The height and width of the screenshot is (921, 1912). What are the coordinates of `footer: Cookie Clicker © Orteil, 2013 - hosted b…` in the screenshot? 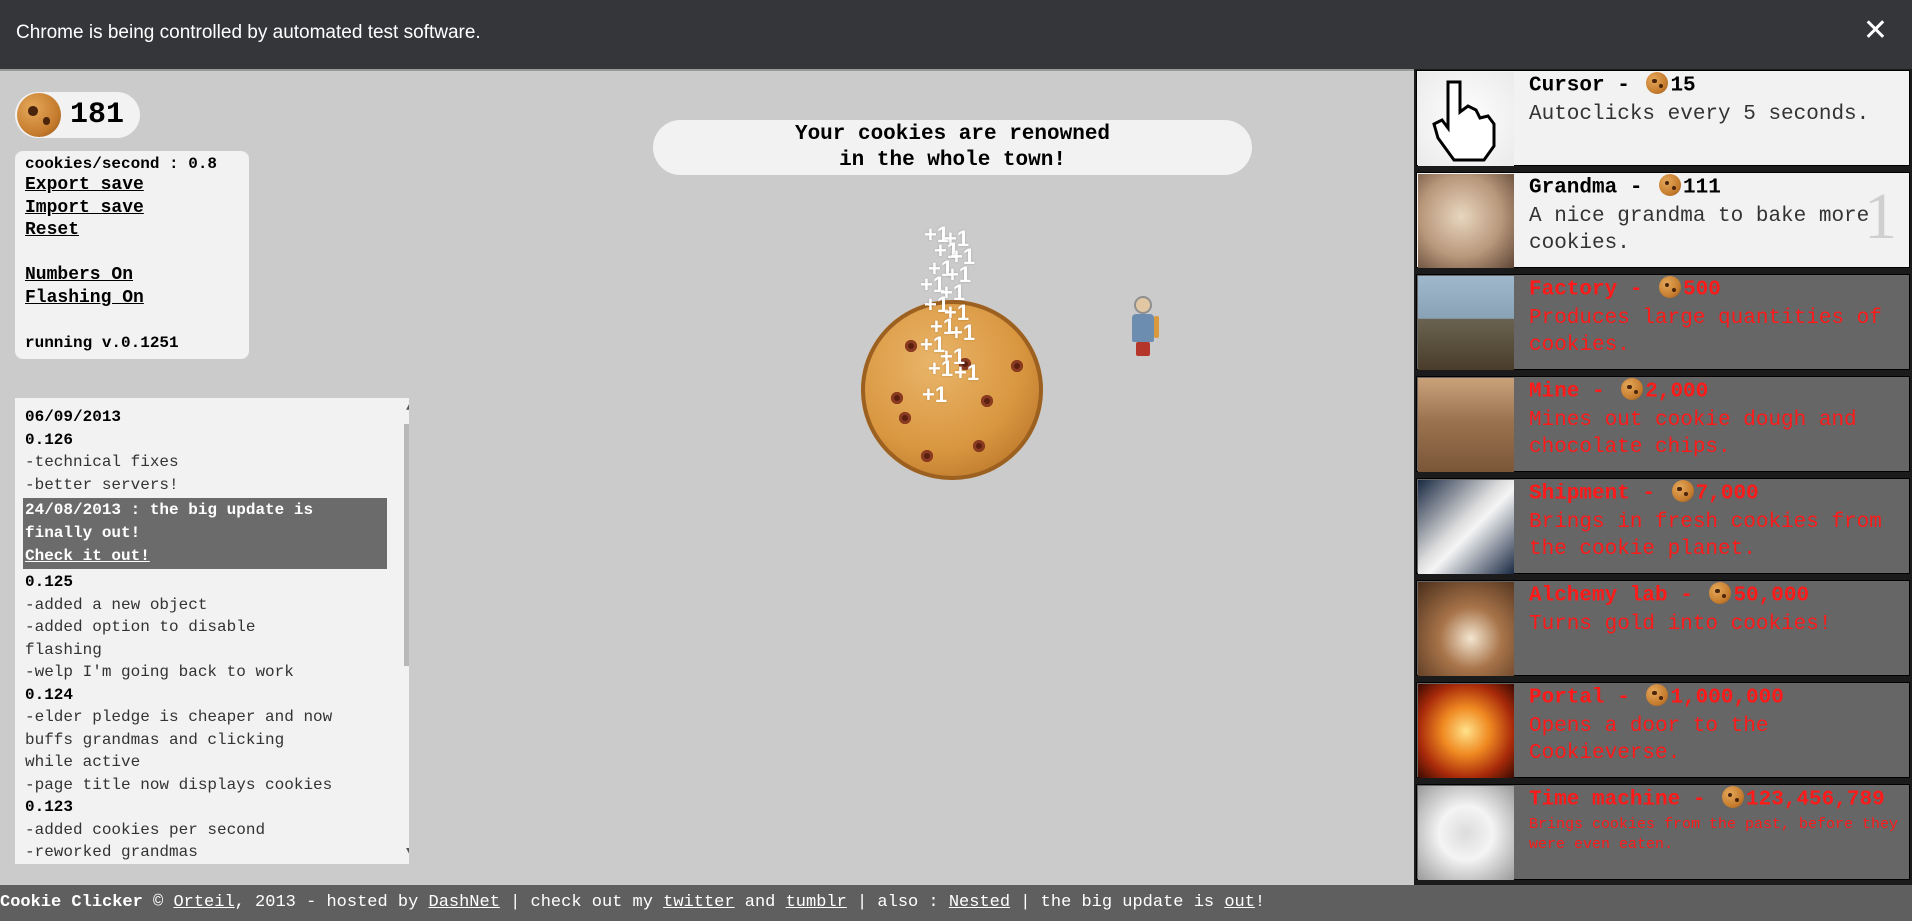 It's located at (956, 903).